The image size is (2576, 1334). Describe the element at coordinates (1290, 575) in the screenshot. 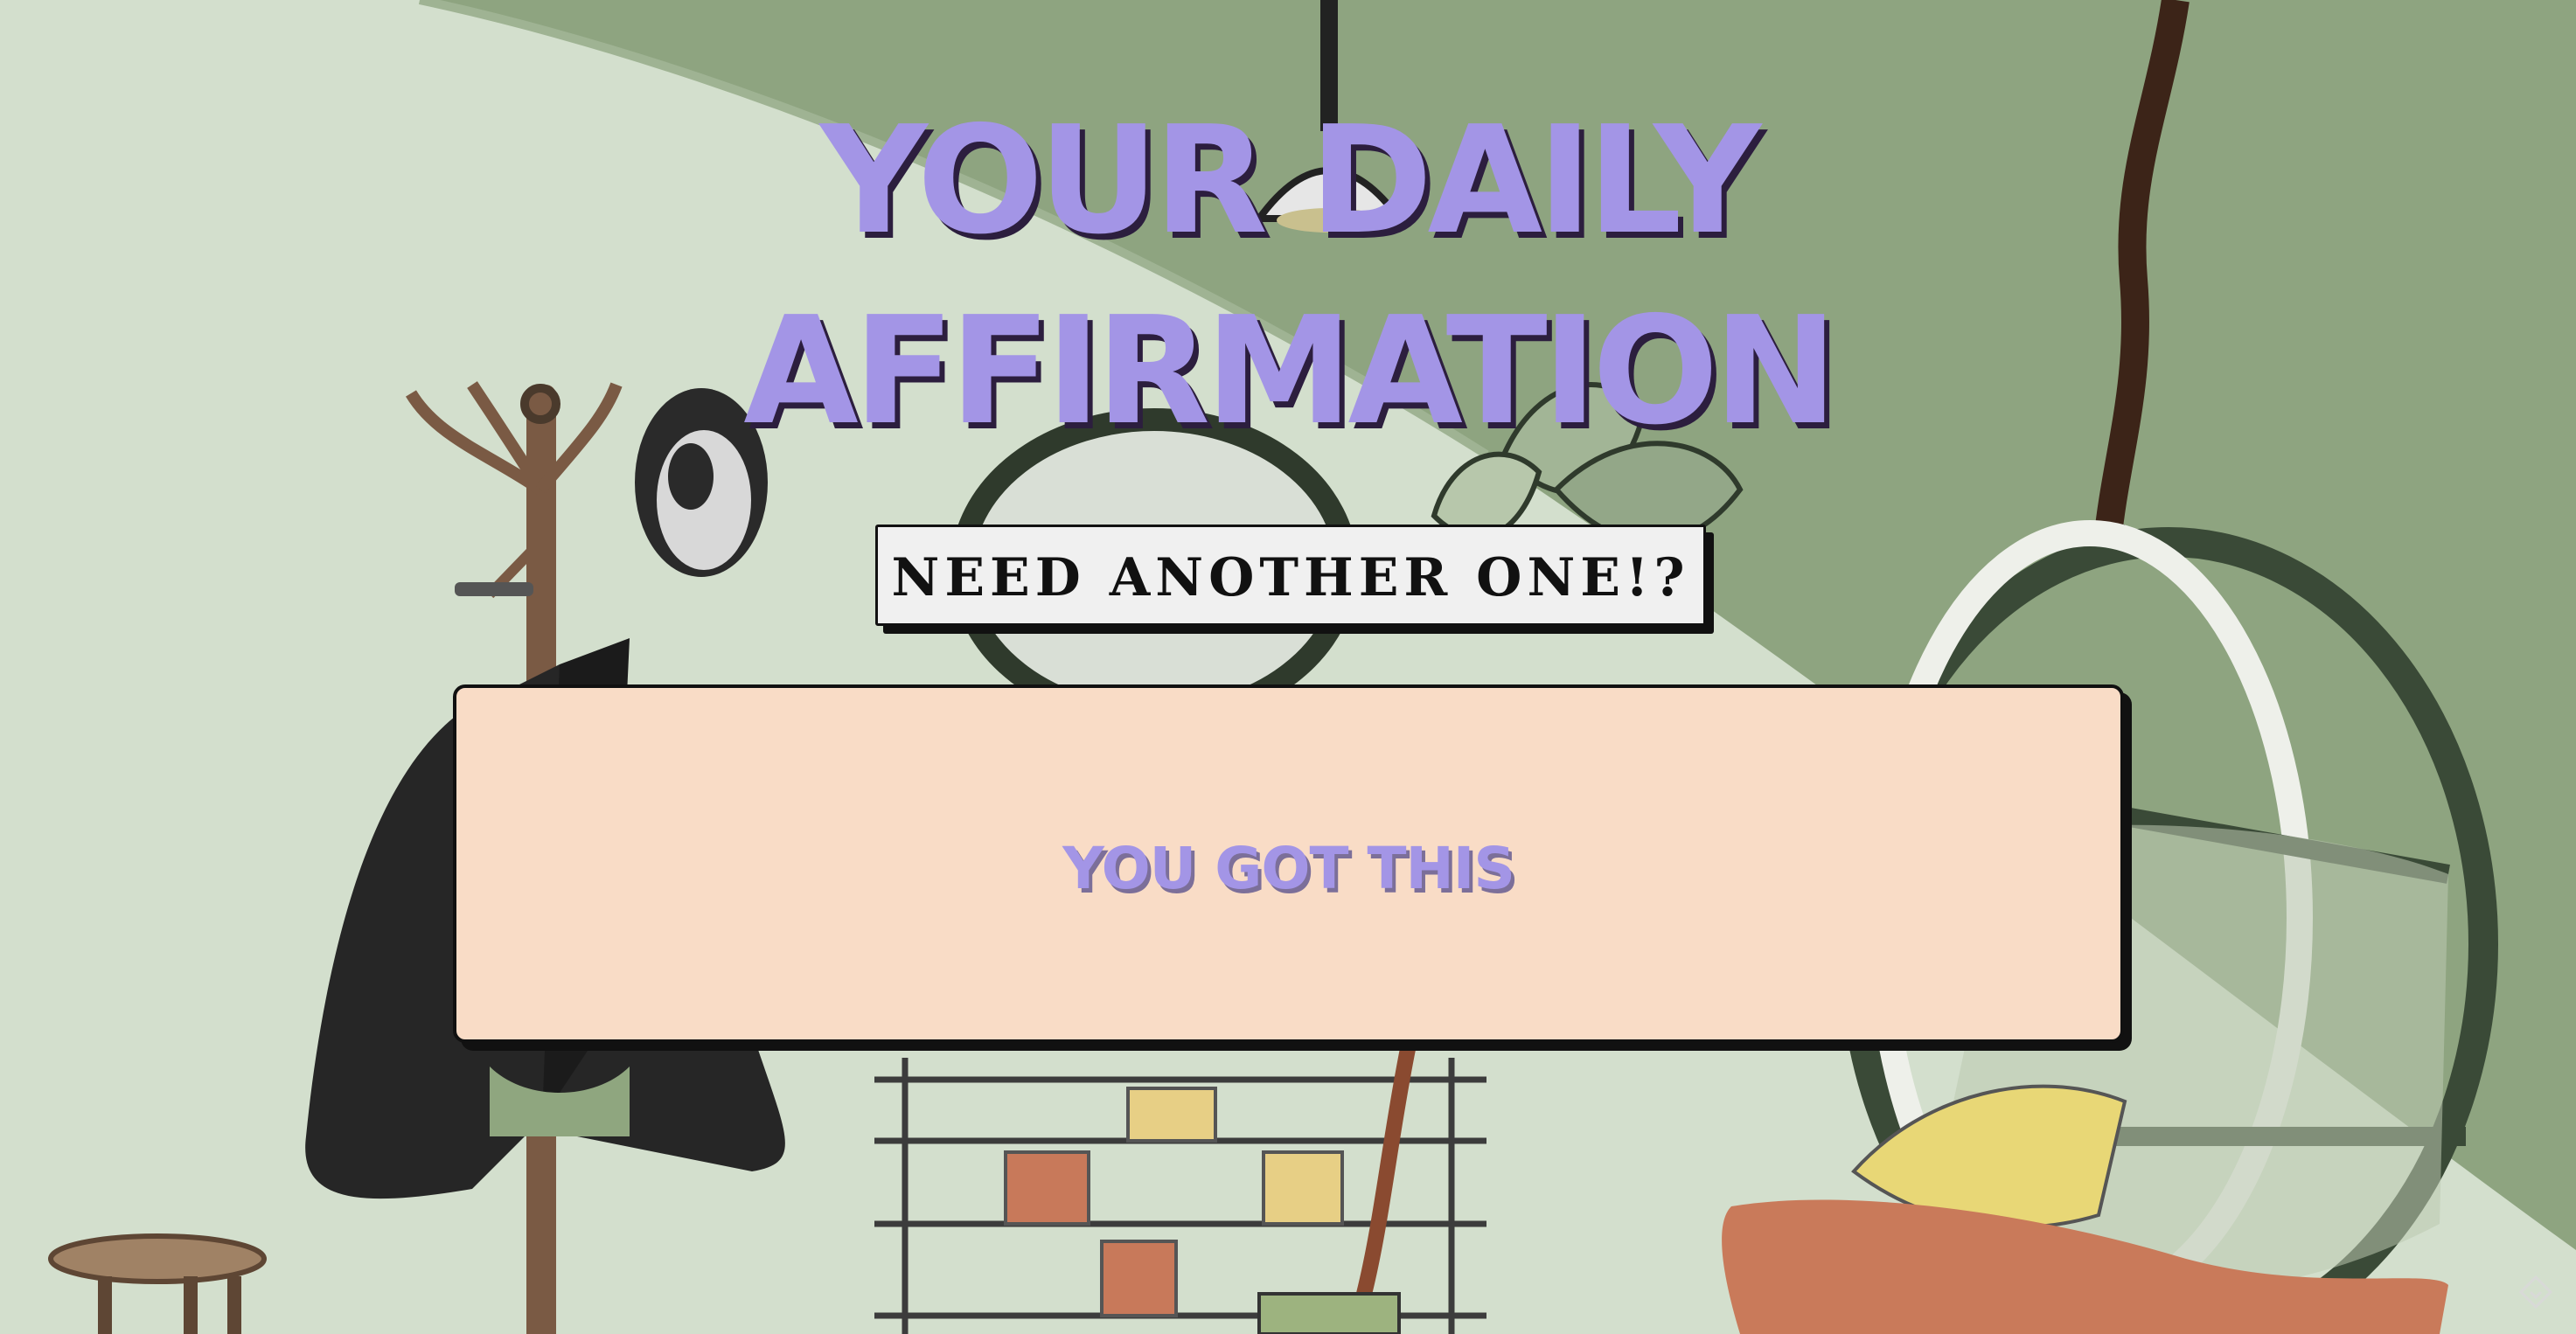

I see `need-another-button: NEED ANOTHER ONE!?` at that location.